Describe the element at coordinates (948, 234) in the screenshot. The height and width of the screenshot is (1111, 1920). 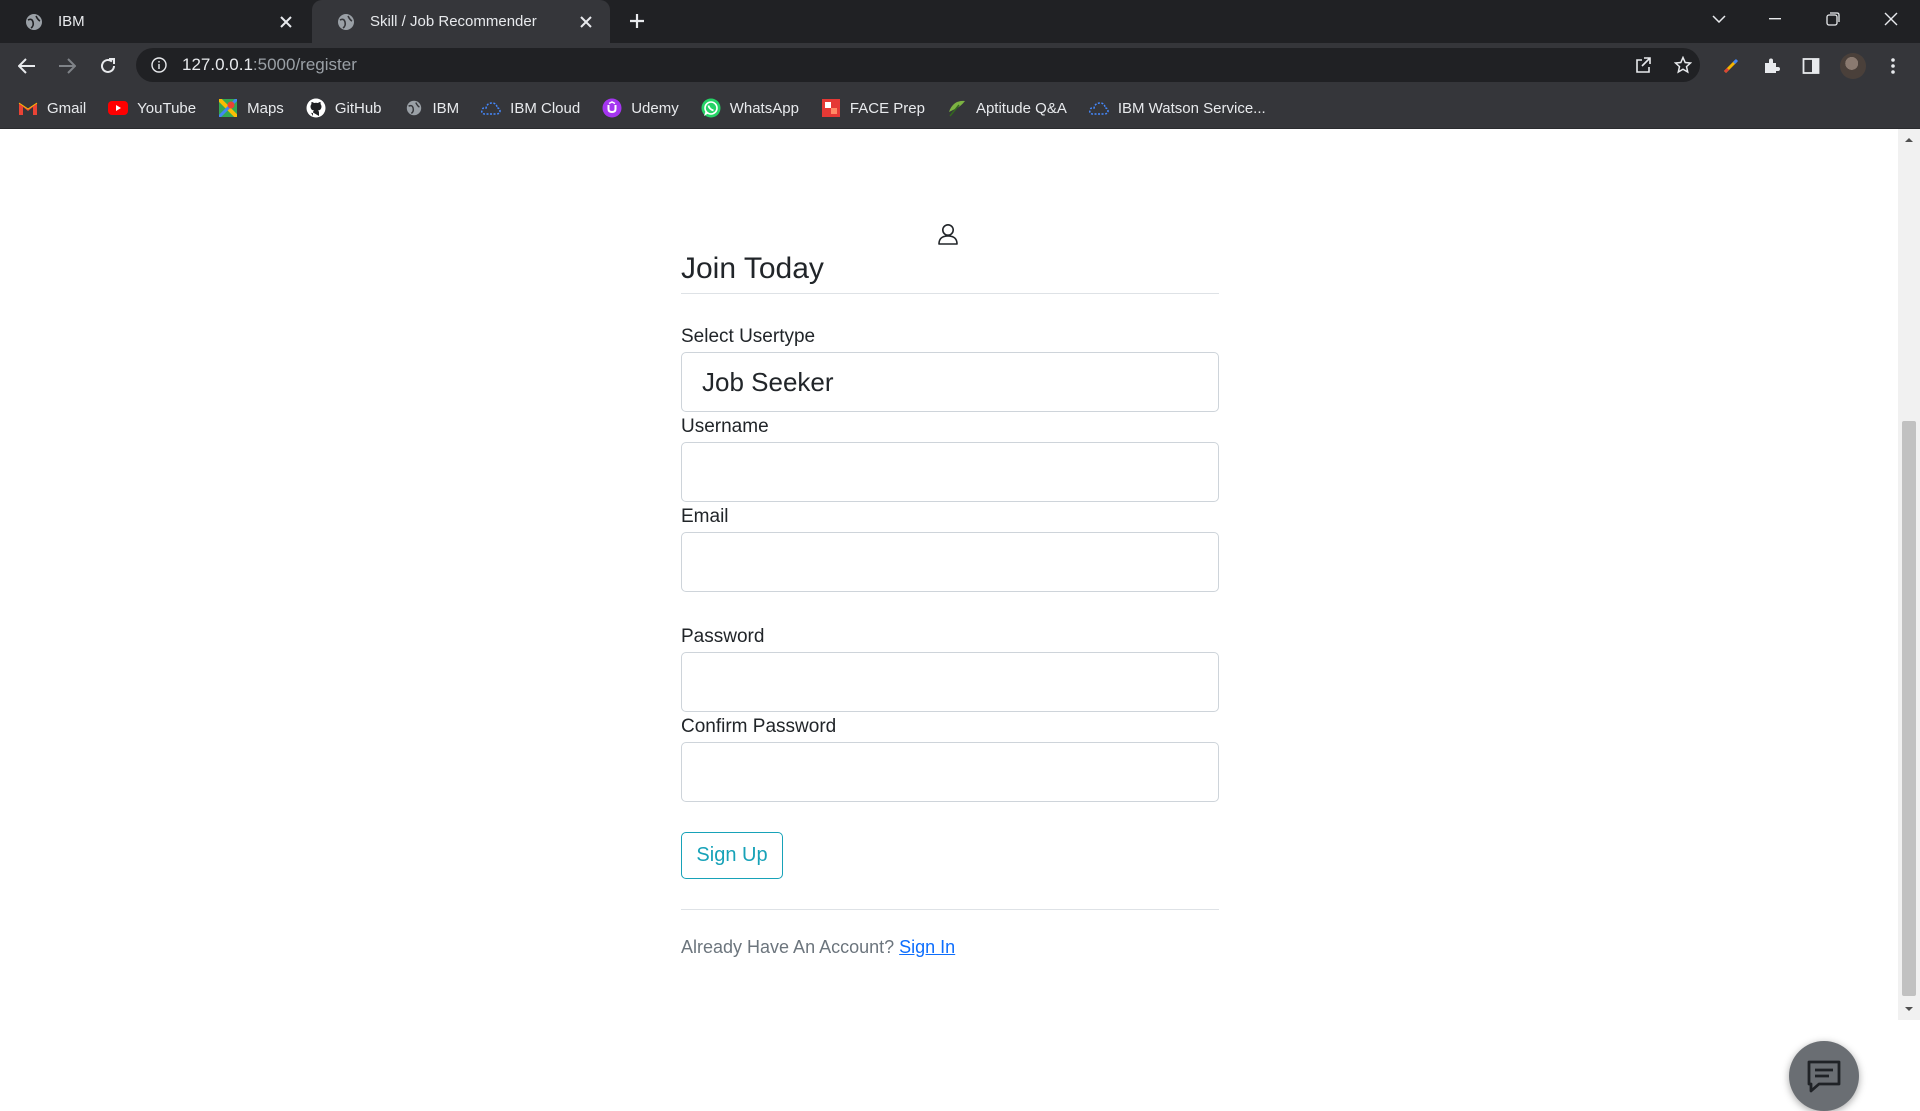
I see `user-icon` at that location.